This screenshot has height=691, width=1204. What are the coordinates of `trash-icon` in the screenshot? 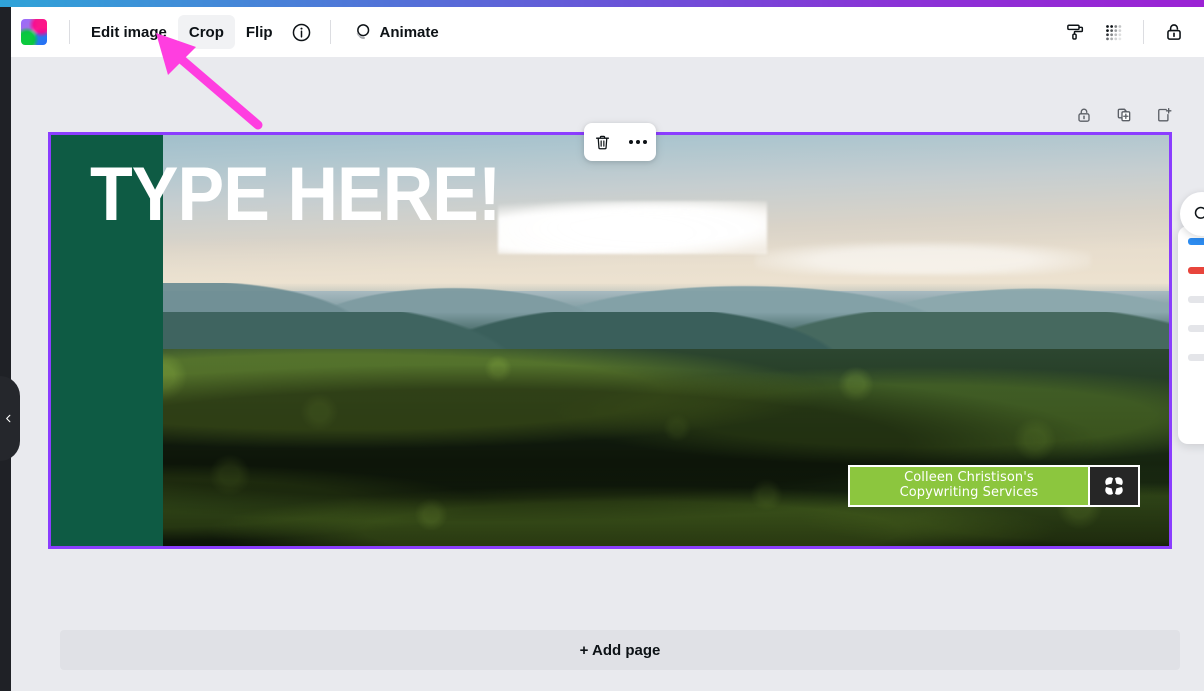 It's located at (602, 142).